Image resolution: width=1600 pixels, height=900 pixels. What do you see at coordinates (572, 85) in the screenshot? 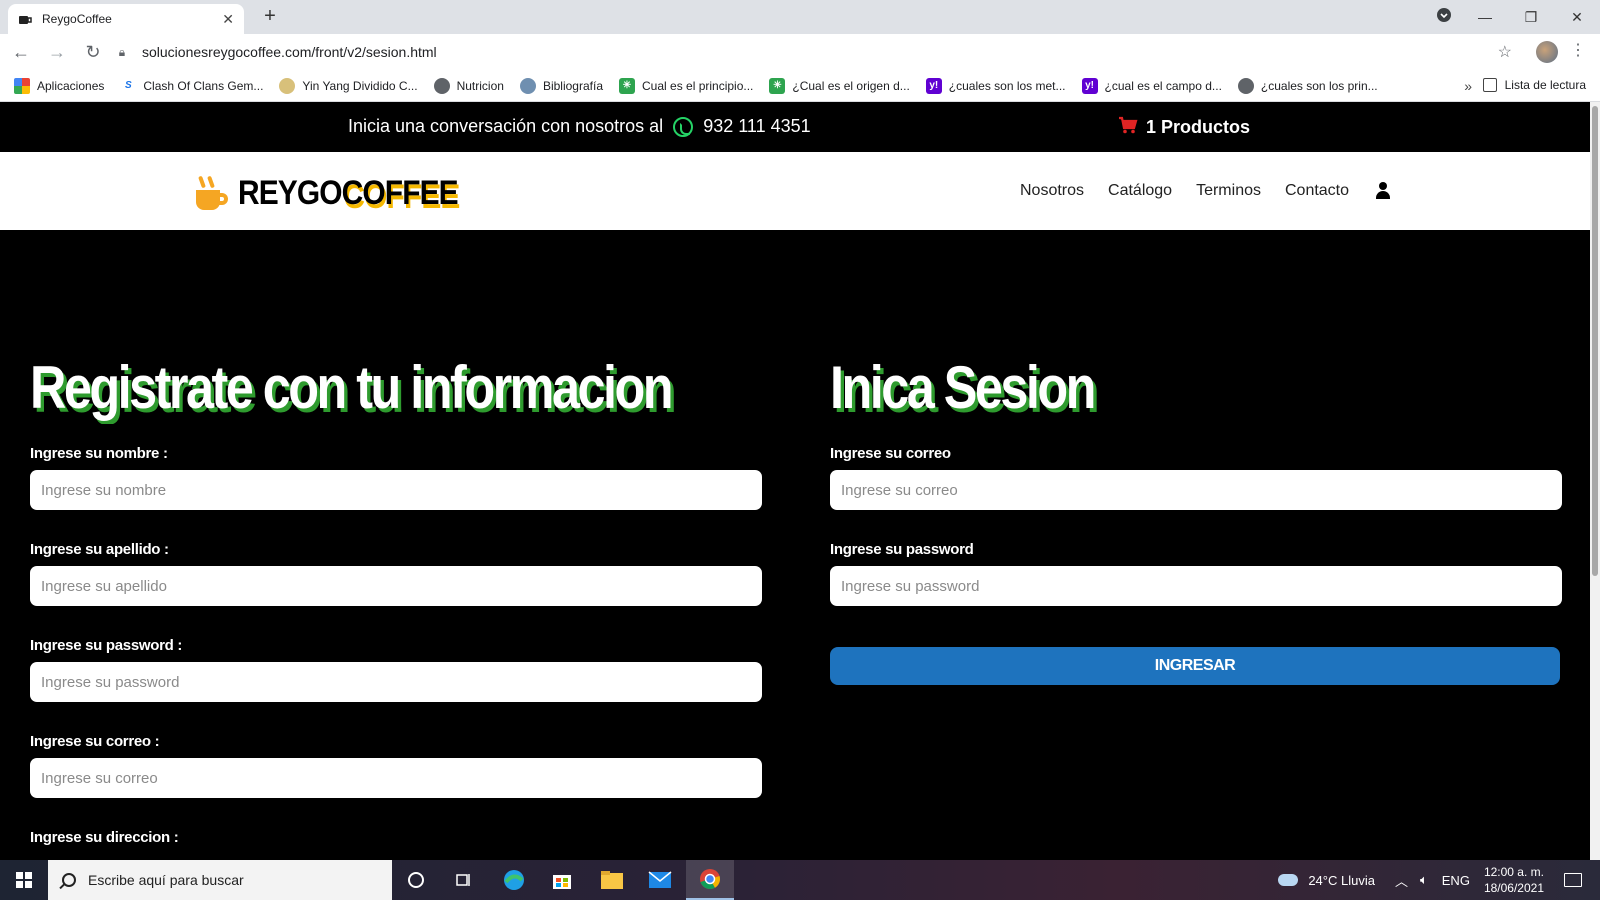
I see `bookmark-label: Bibliografía` at bounding box center [572, 85].